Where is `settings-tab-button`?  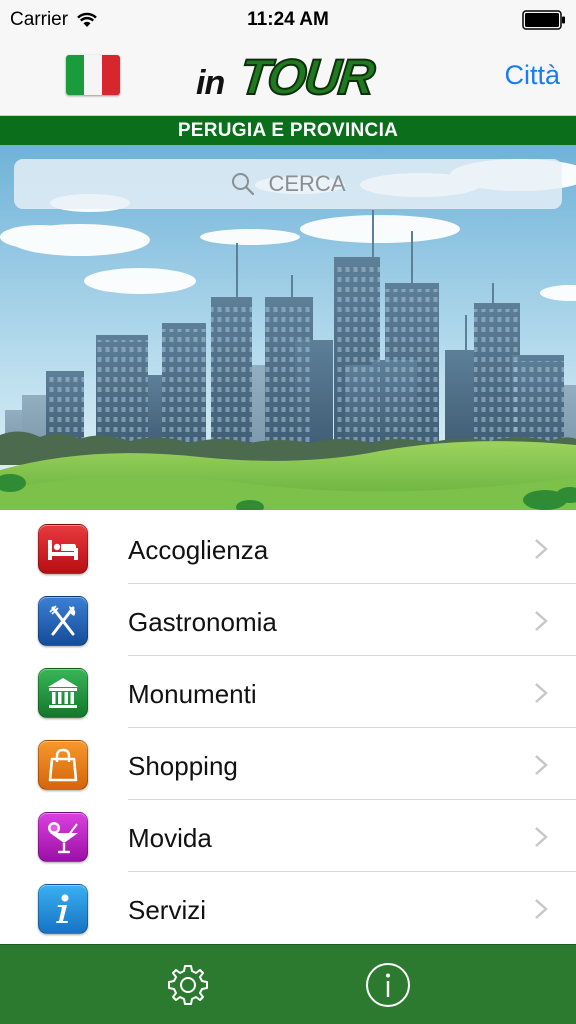
settings-tab-button is located at coordinates (188, 985).